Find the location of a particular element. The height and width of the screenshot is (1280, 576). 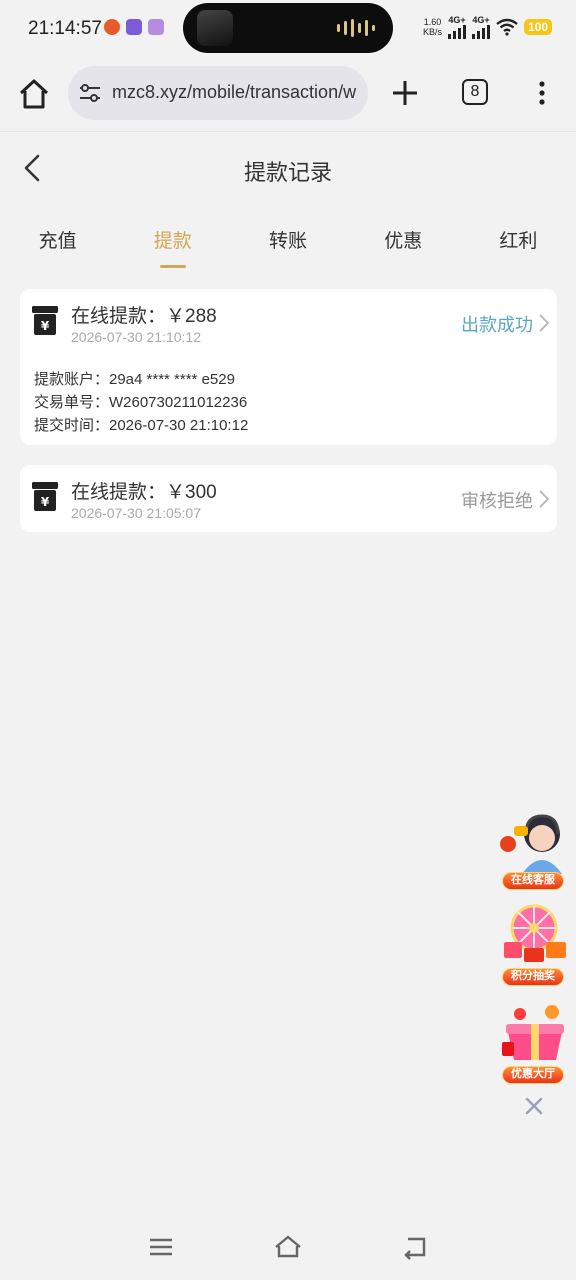

signal-2-label: 4G+ is located at coordinates (481, 20).